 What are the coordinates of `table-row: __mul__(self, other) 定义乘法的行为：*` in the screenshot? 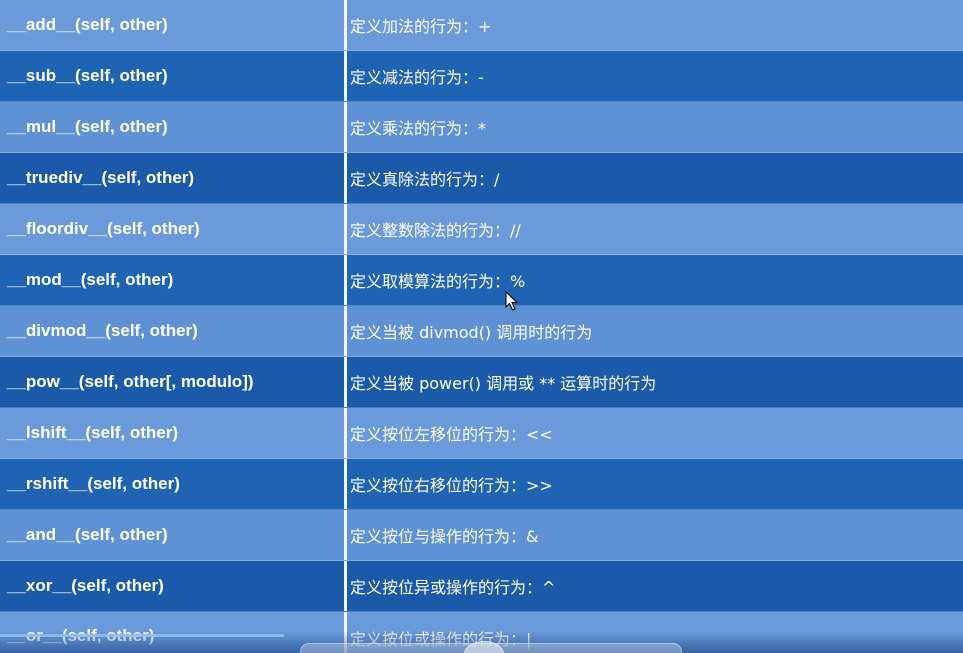 It's located at (481, 127).